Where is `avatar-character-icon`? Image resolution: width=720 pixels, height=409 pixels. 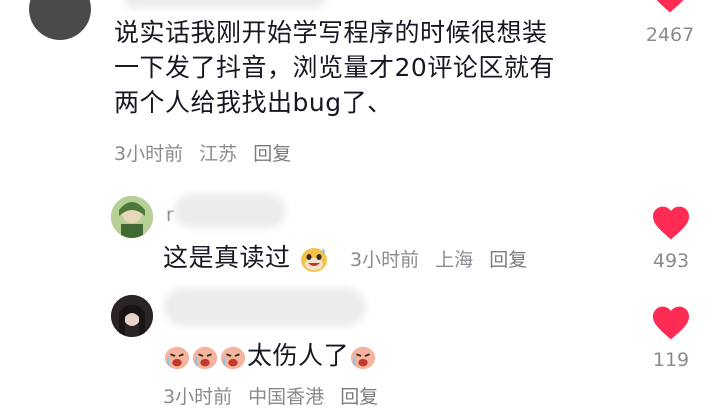 avatar-character-icon is located at coordinates (132, 217).